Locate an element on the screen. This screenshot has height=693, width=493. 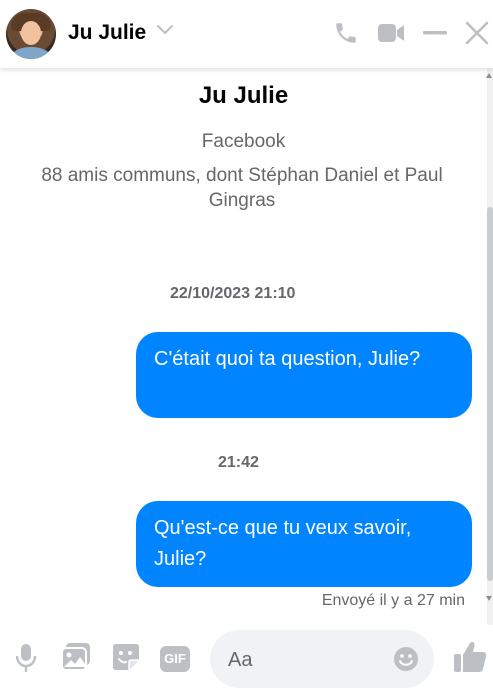
message-bubble: Qu'est-ce que tu veux savoir, Julie? is located at coordinates (304, 544).